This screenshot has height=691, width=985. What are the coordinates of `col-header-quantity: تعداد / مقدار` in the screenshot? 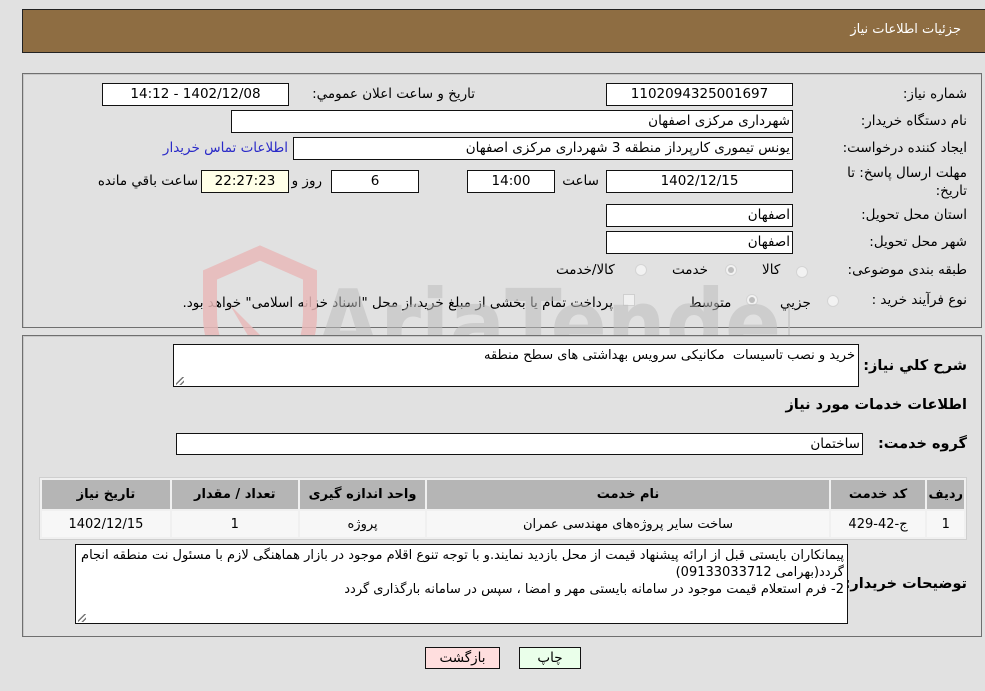 It's located at (234, 494).